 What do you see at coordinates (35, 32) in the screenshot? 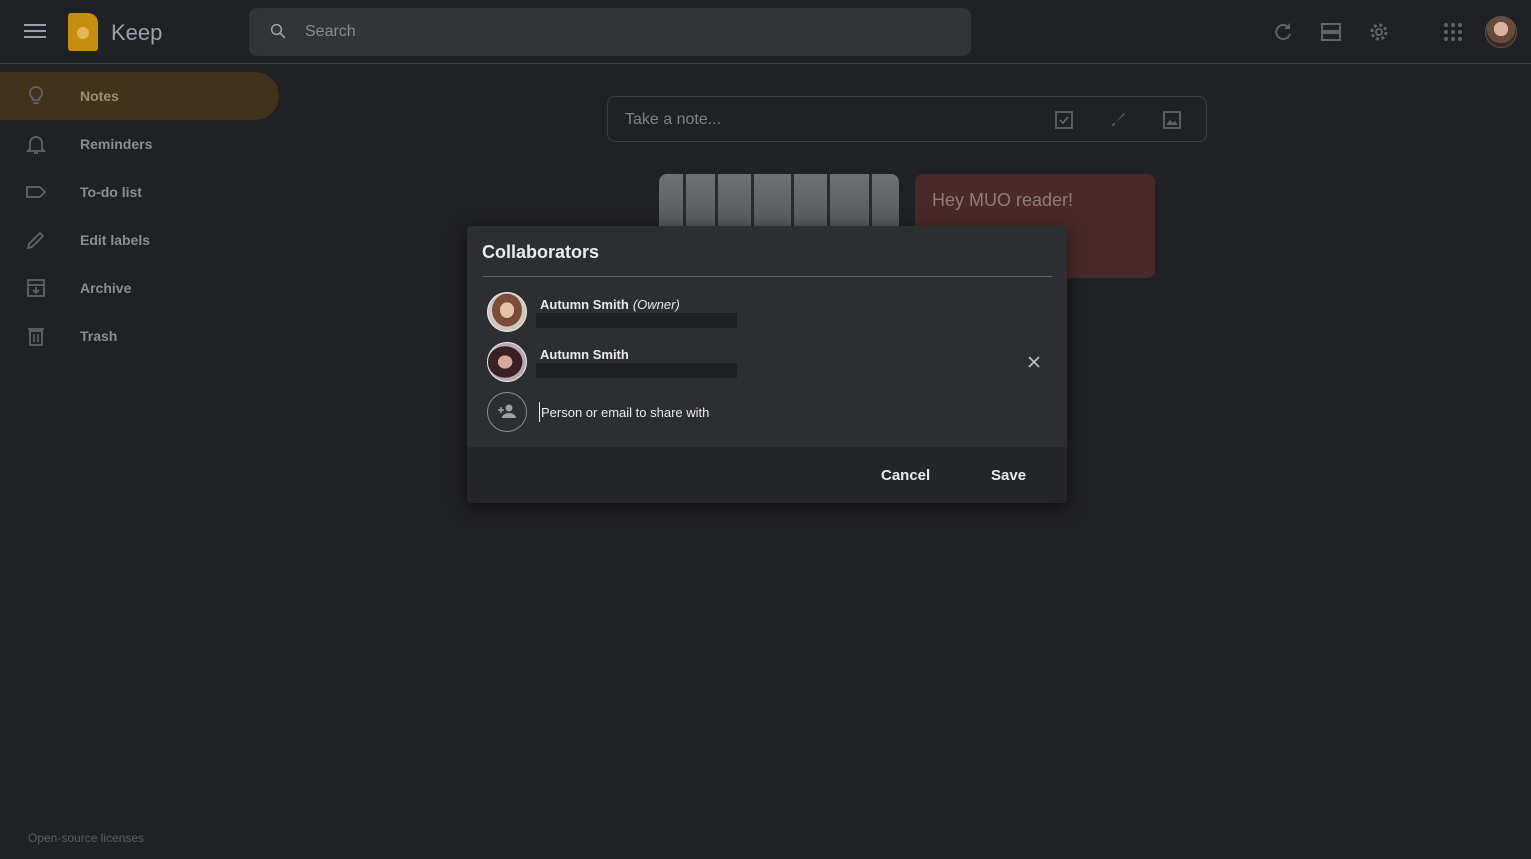
I see `menu-icon` at bounding box center [35, 32].